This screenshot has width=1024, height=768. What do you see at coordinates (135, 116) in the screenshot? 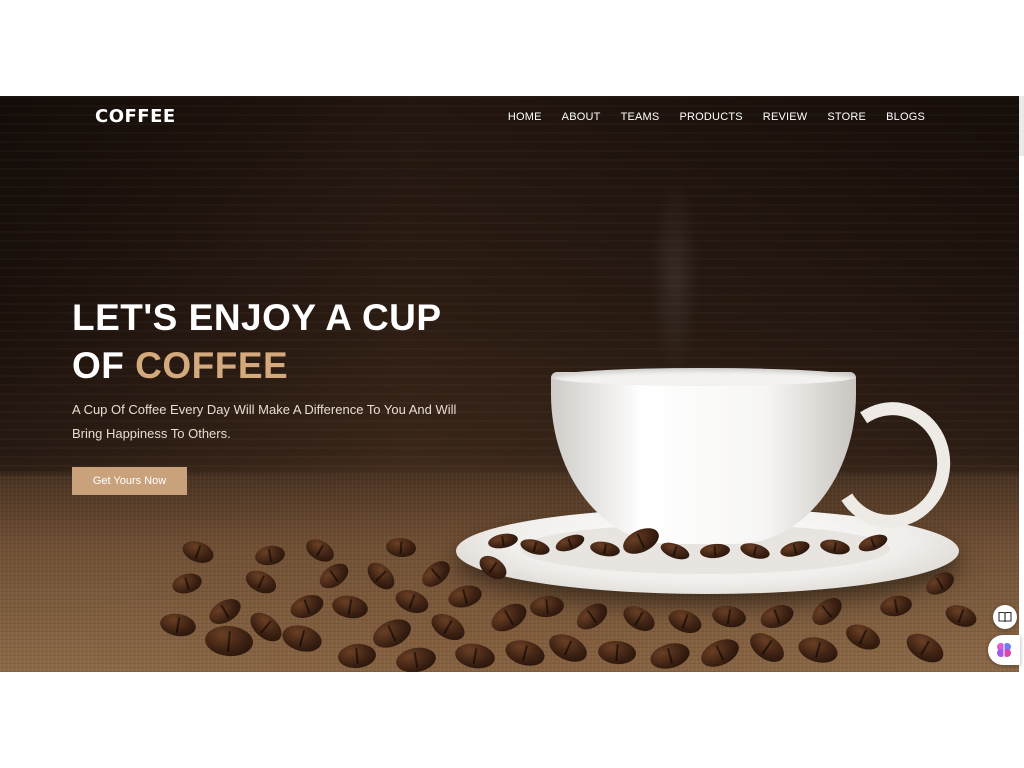
I see `site-logo: COFFEE` at bounding box center [135, 116].